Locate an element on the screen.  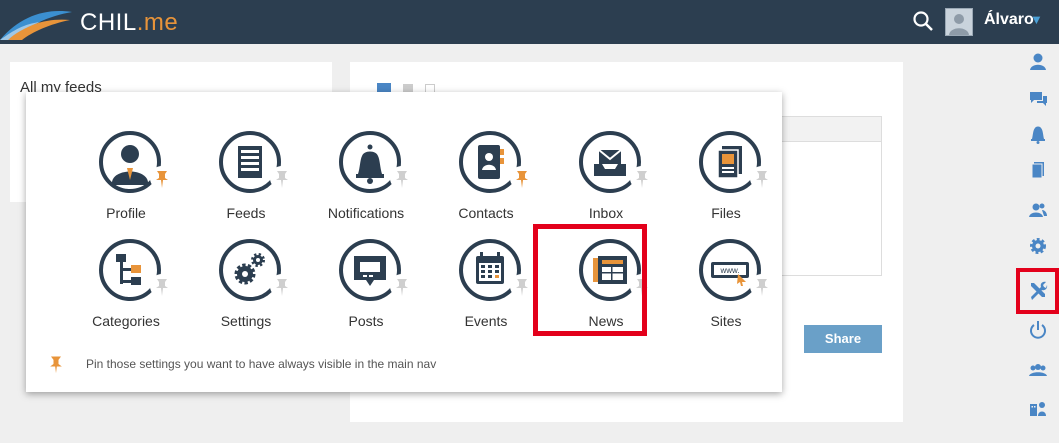
menu-item-label: Contacts is located at coordinates (486, 213).